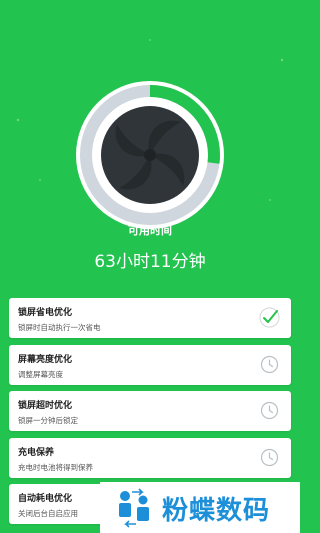  I want to click on item-title: 自动耗电优化, so click(45, 499).